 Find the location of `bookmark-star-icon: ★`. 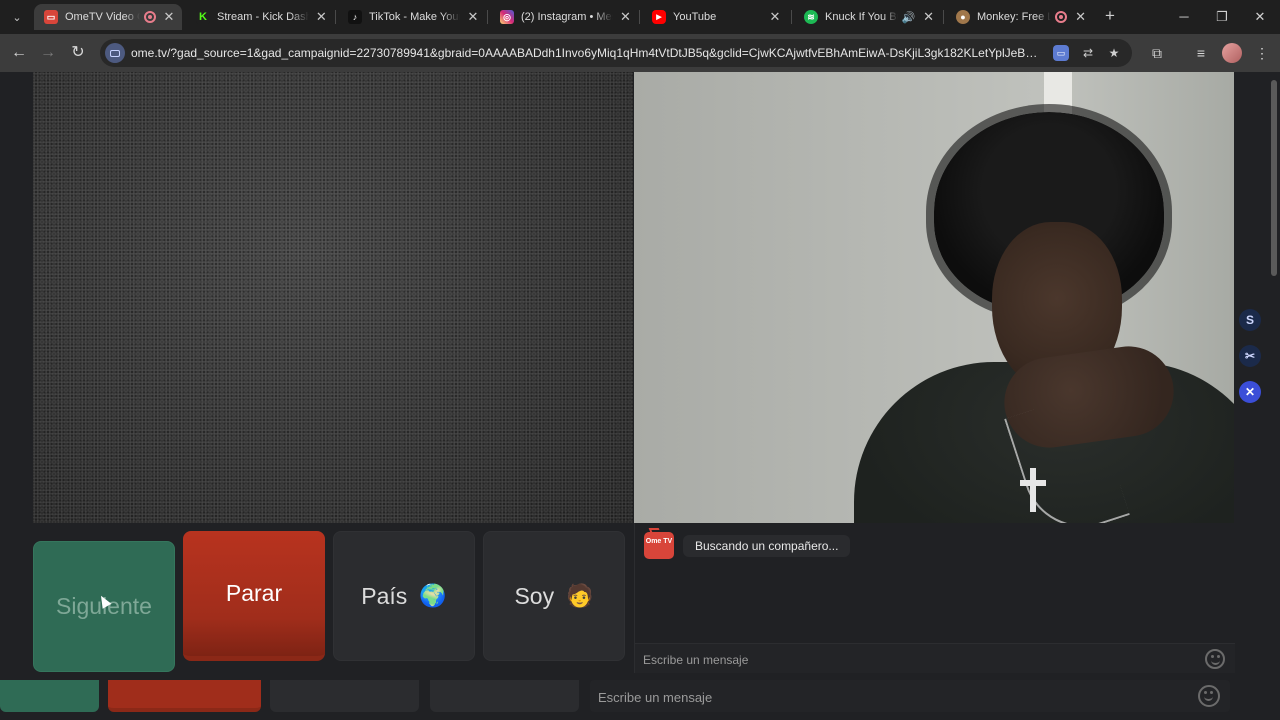

bookmark-star-icon: ★ is located at coordinates (1114, 53).